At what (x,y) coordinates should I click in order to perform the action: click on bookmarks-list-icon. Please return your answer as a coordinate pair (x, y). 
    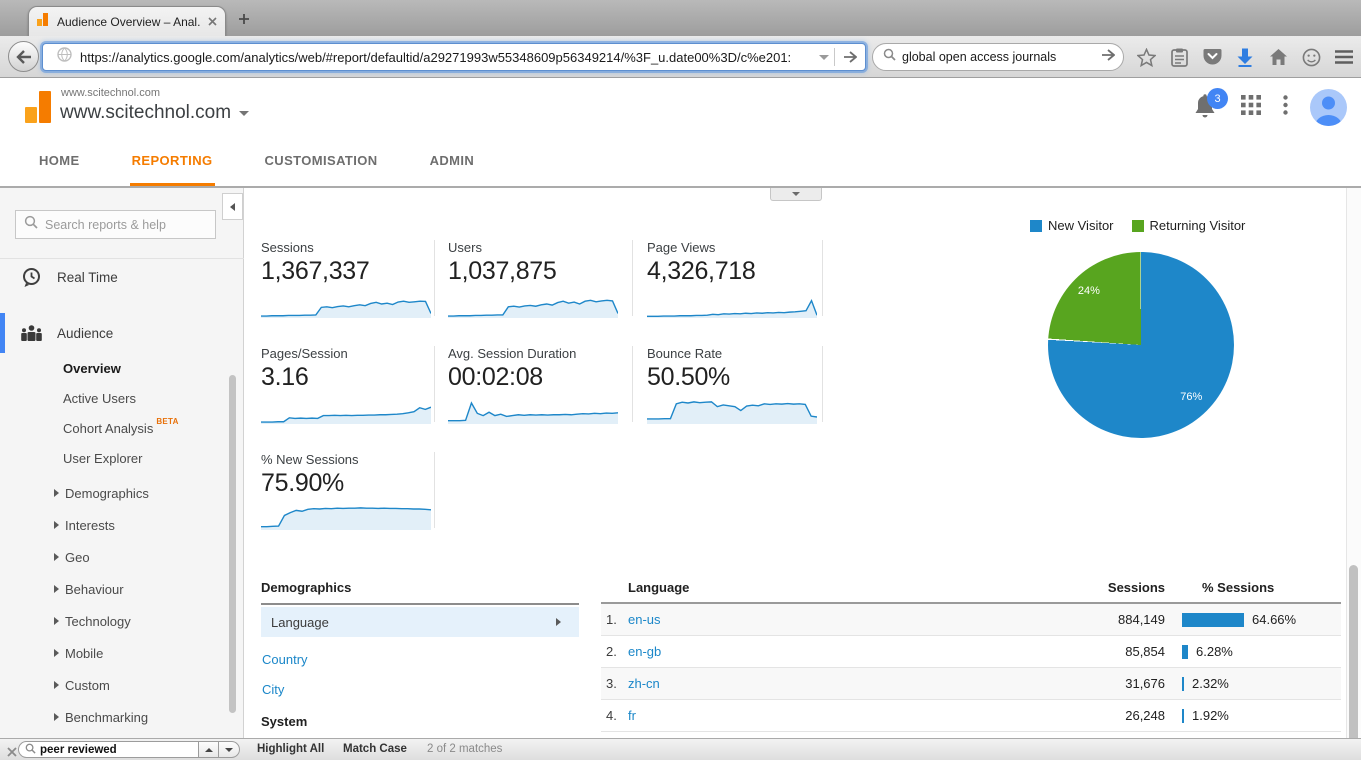
    Looking at the image, I should click on (1179, 57).